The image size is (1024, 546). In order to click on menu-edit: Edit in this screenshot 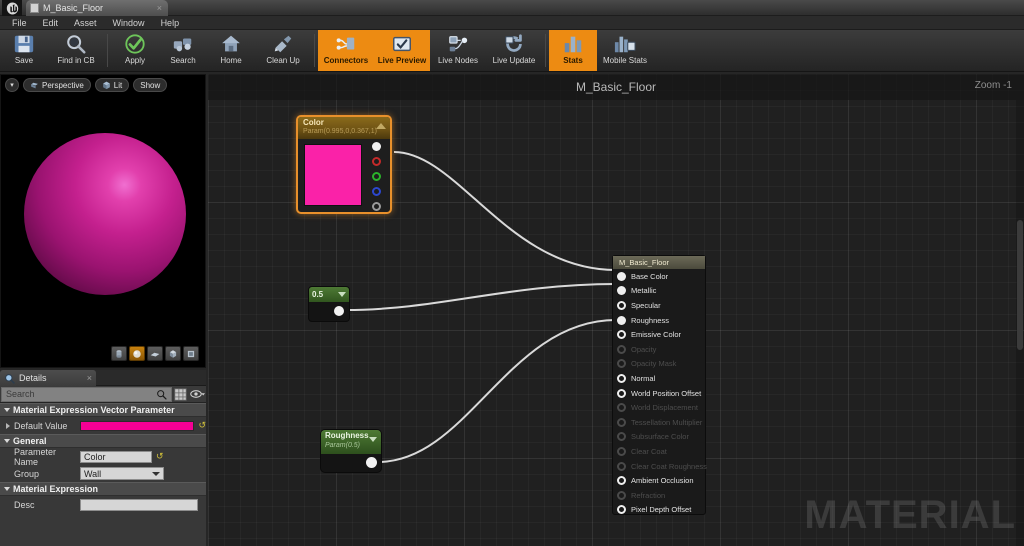, I will do `click(51, 23)`.